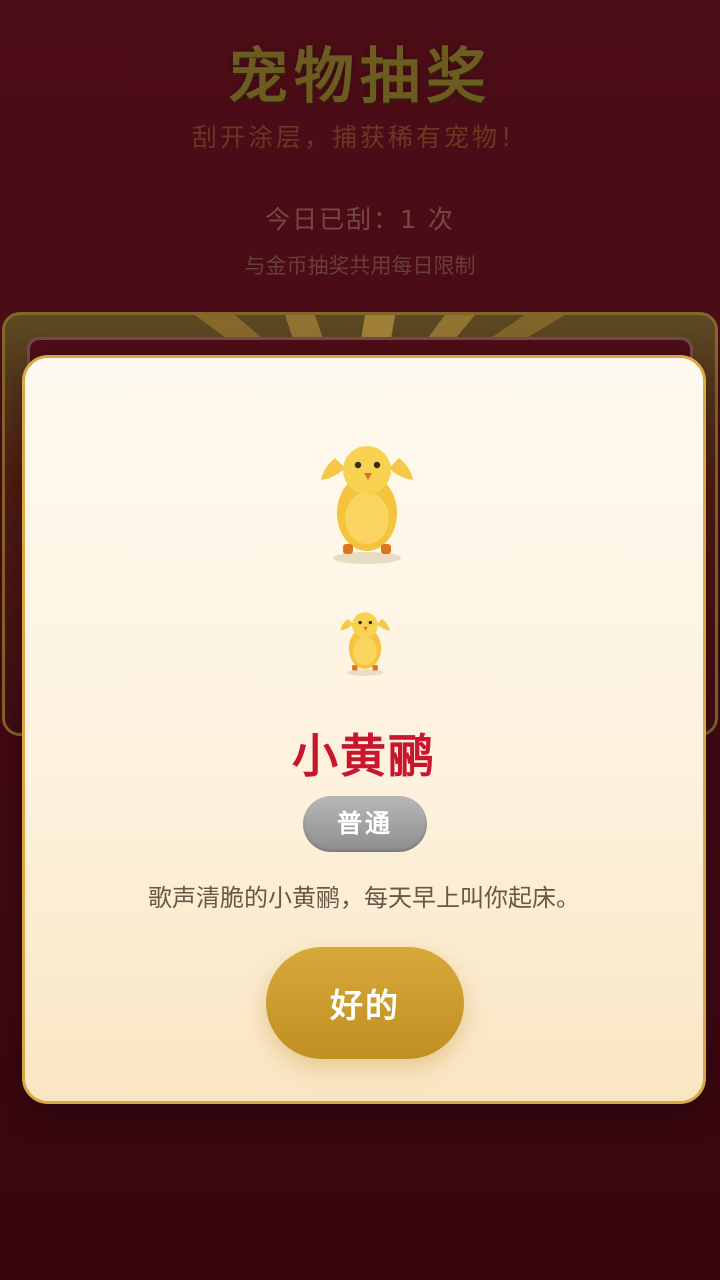 This screenshot has height=1280, width=720. What do you see at coordinates (365, 824) in the screenshot?
I see `rarity-badge: 普通` at bounding box center [365, 824].